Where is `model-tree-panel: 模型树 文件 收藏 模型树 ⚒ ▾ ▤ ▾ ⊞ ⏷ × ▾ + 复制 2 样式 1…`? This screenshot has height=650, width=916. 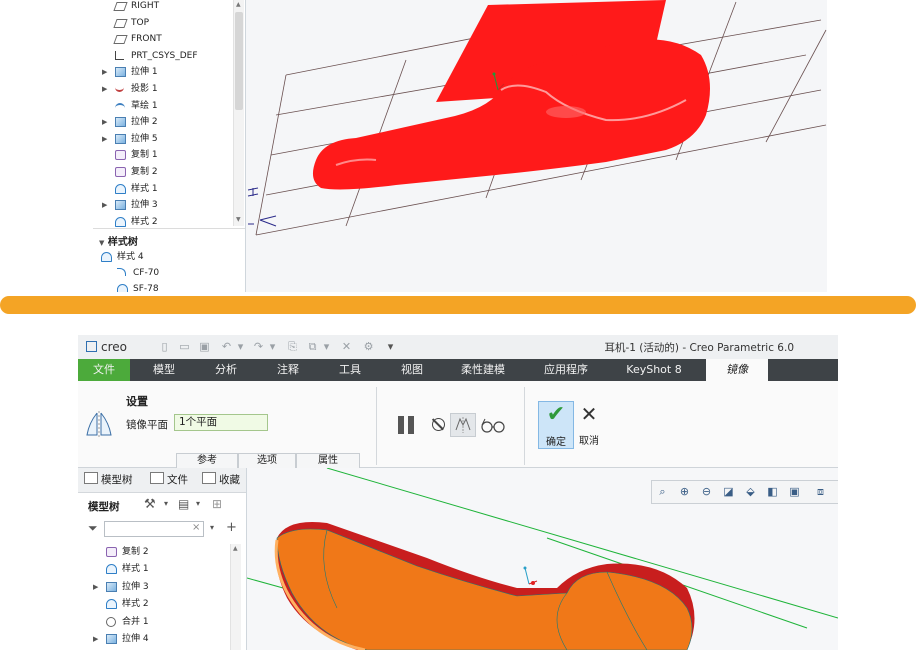
model-tree-panel: 模型树 文件 收藏 模型树 ⚒ ▾ ▤ ▾ ⊞ ⏷ × ▾ + 复制 2 样式 1… is located at coordinates (162, 559).